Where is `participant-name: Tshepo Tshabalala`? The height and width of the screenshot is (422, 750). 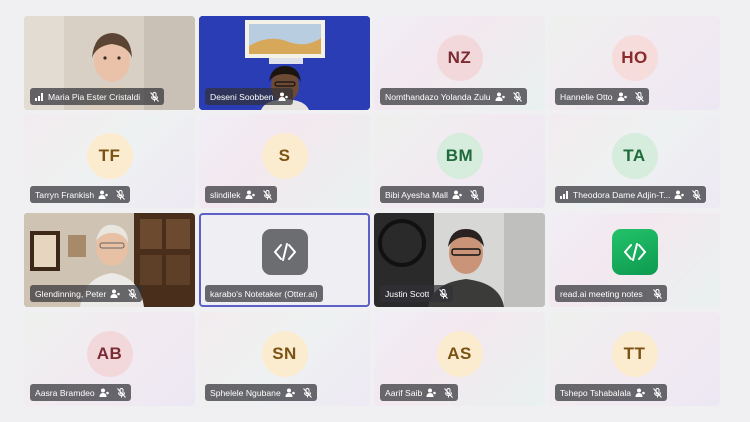 participant-name: Tshepo Tshabalala is located at coordinates (596, 392).